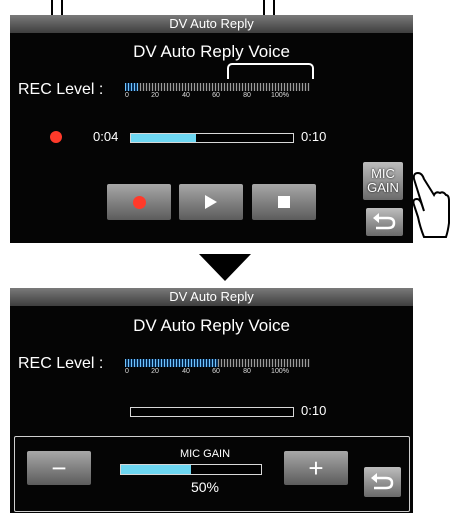 The image size is (450, 513). Describe the element at coordinates (205, 487) in the screenshot. I see `mic-gain-value: 50%` at that location.